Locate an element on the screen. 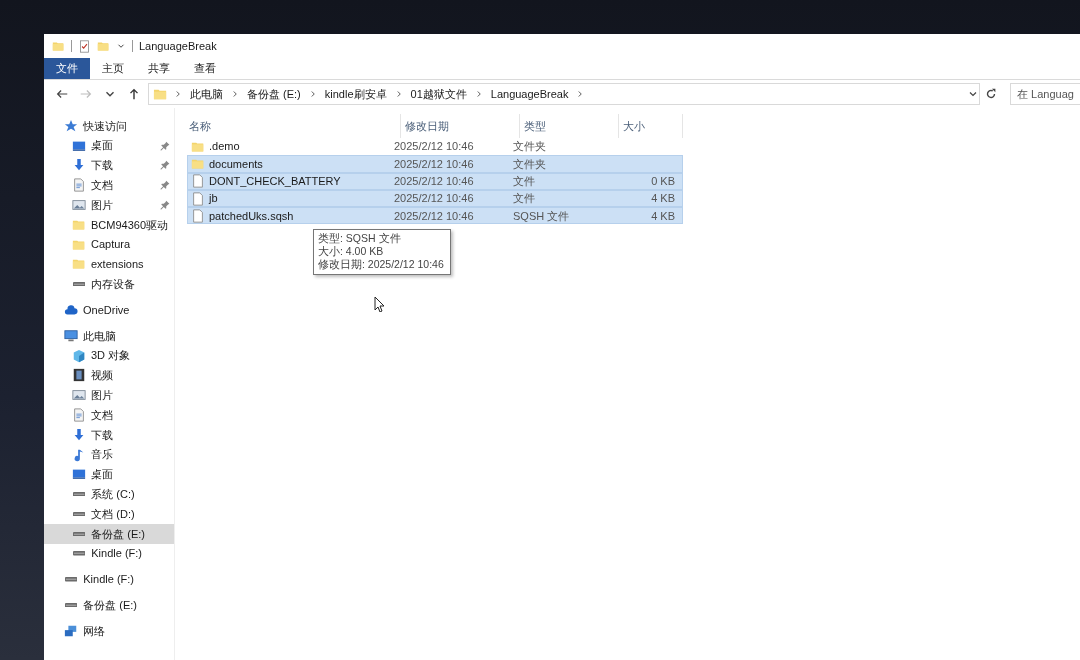 Image resolution: width=1080 pixels, height=660 pixels. sidebar-item: 3D 对象 is located at coordinates (109, 355).